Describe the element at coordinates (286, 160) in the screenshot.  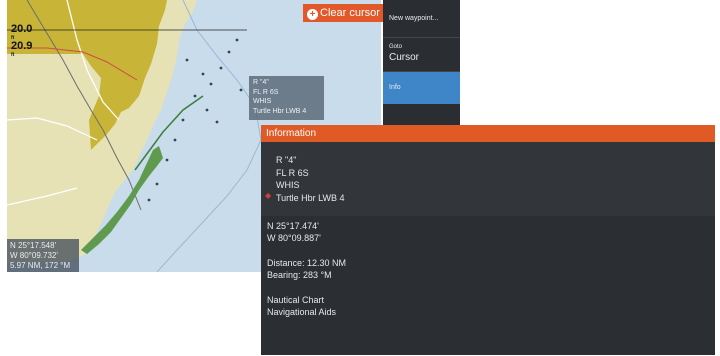
I see `description-line: R "4"` at that location.